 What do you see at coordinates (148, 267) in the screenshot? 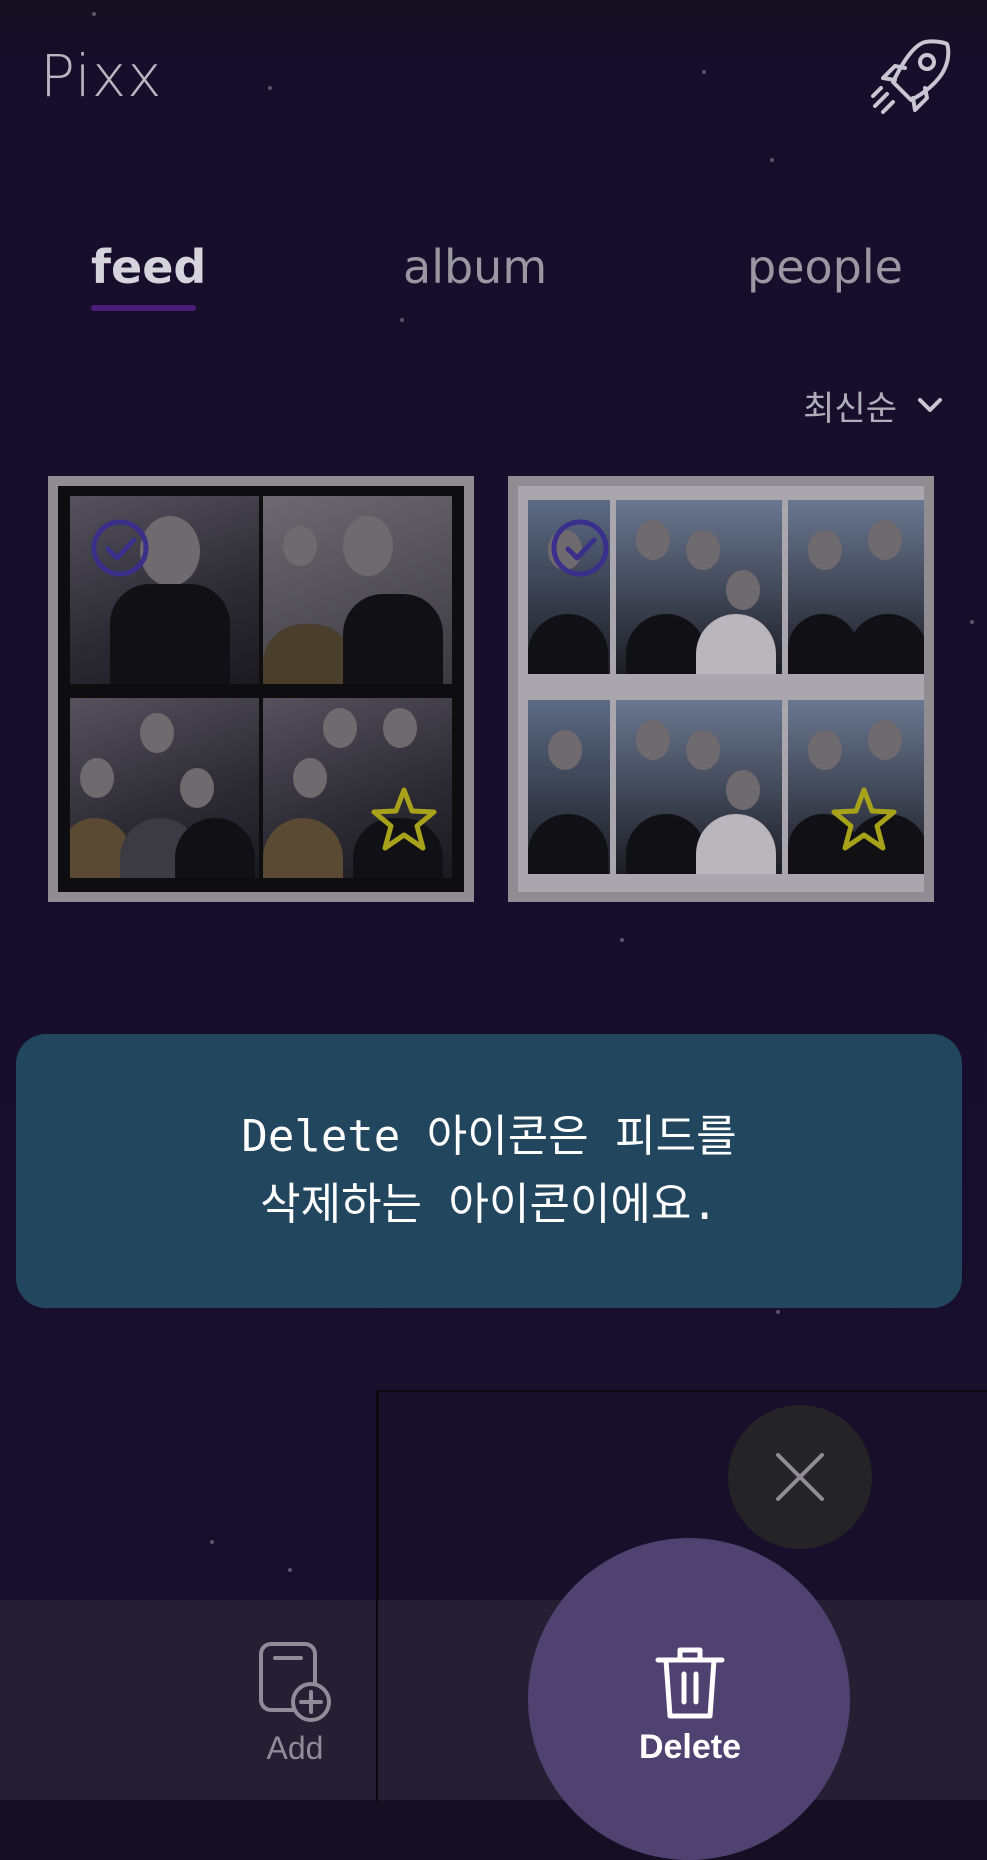
I see `tab-feed: feed` at bounding box center [148, 267].